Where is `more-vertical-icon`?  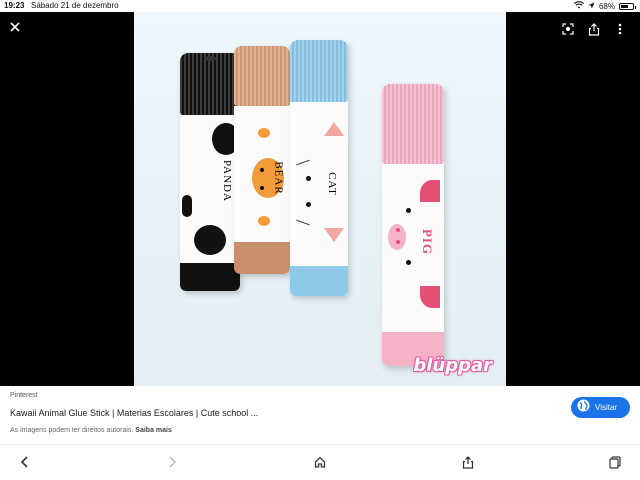
more-vertical-icon is located at coordinates (620, 29).